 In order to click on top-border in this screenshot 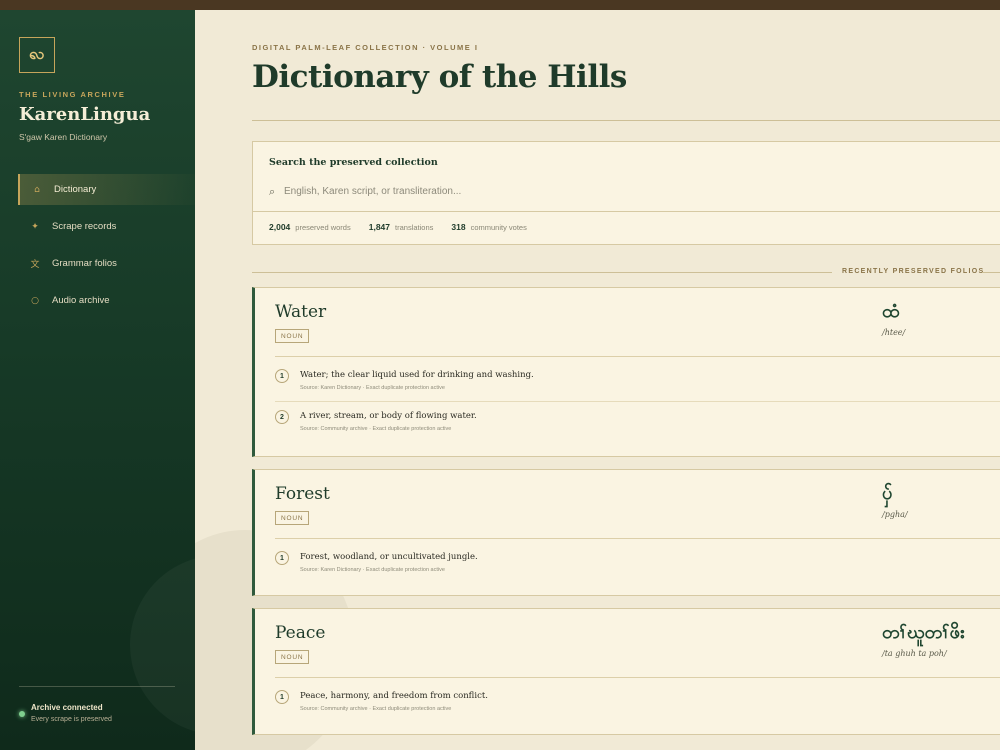, I will do `click(500, 5)`.